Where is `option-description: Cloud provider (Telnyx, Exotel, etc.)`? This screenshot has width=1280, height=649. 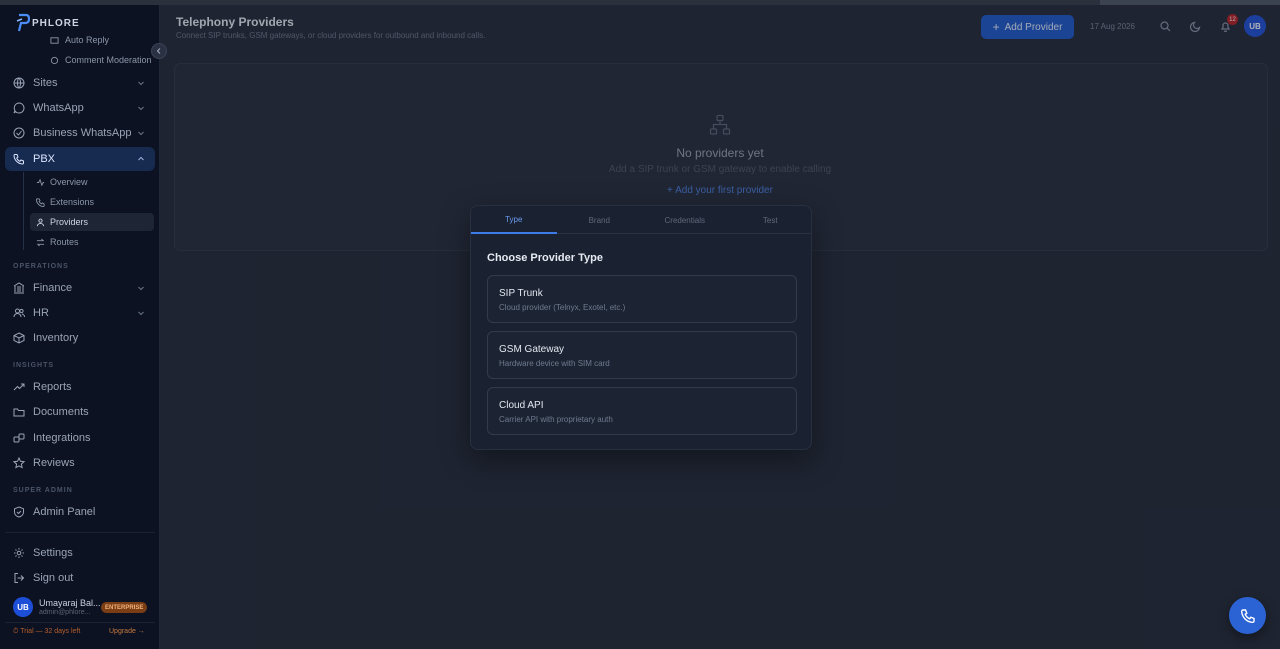 option-description: Cloud provider (Telnyx, Exotel, etc.) is located at coordinates (562, 307).